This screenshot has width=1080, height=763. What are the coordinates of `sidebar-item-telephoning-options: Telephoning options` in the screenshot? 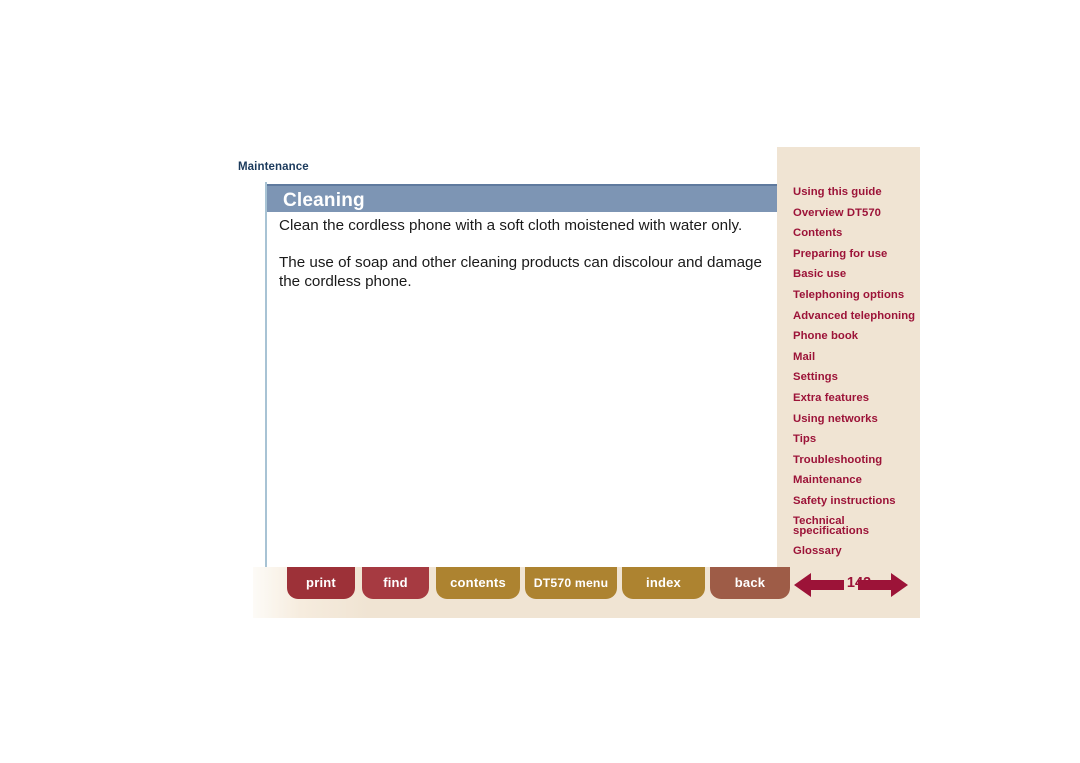 It's located at (855, 295).